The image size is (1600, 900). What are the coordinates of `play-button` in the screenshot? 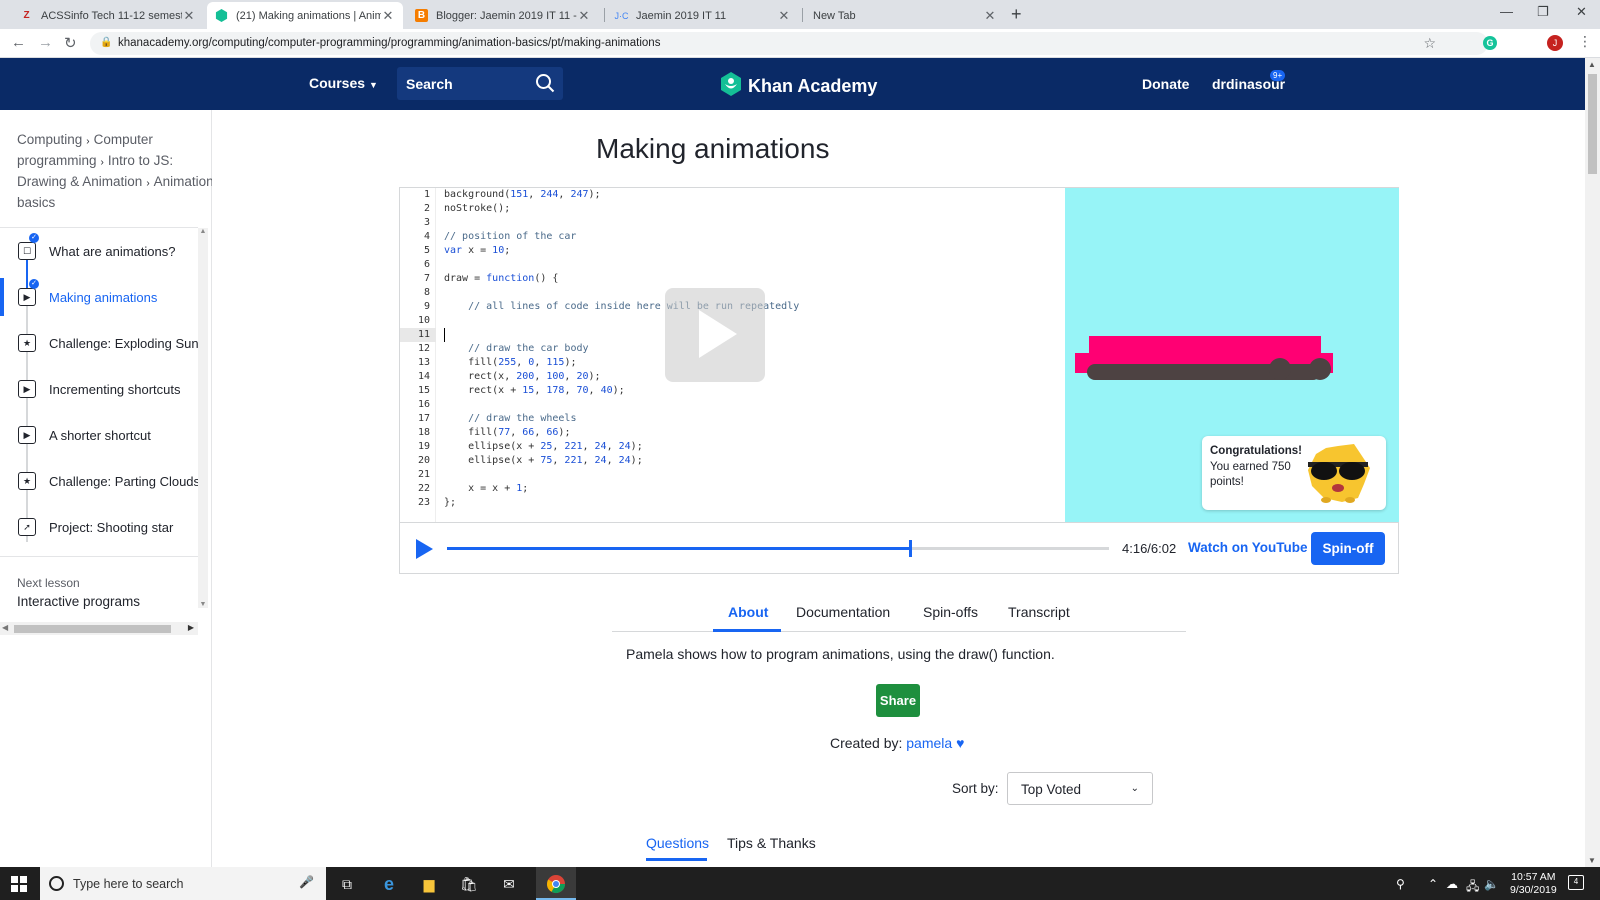 It's located at (424, 549).